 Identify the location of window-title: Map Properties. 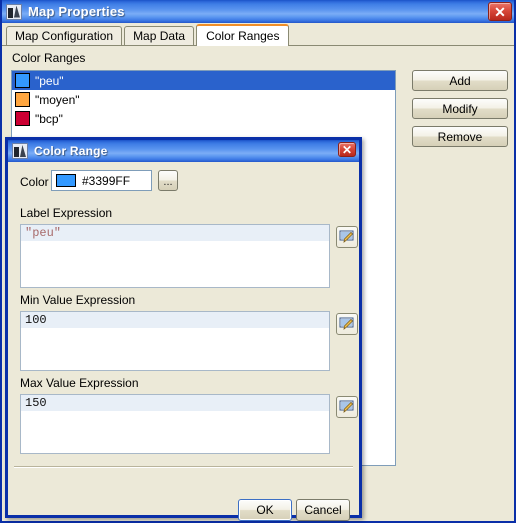
(76, 11).